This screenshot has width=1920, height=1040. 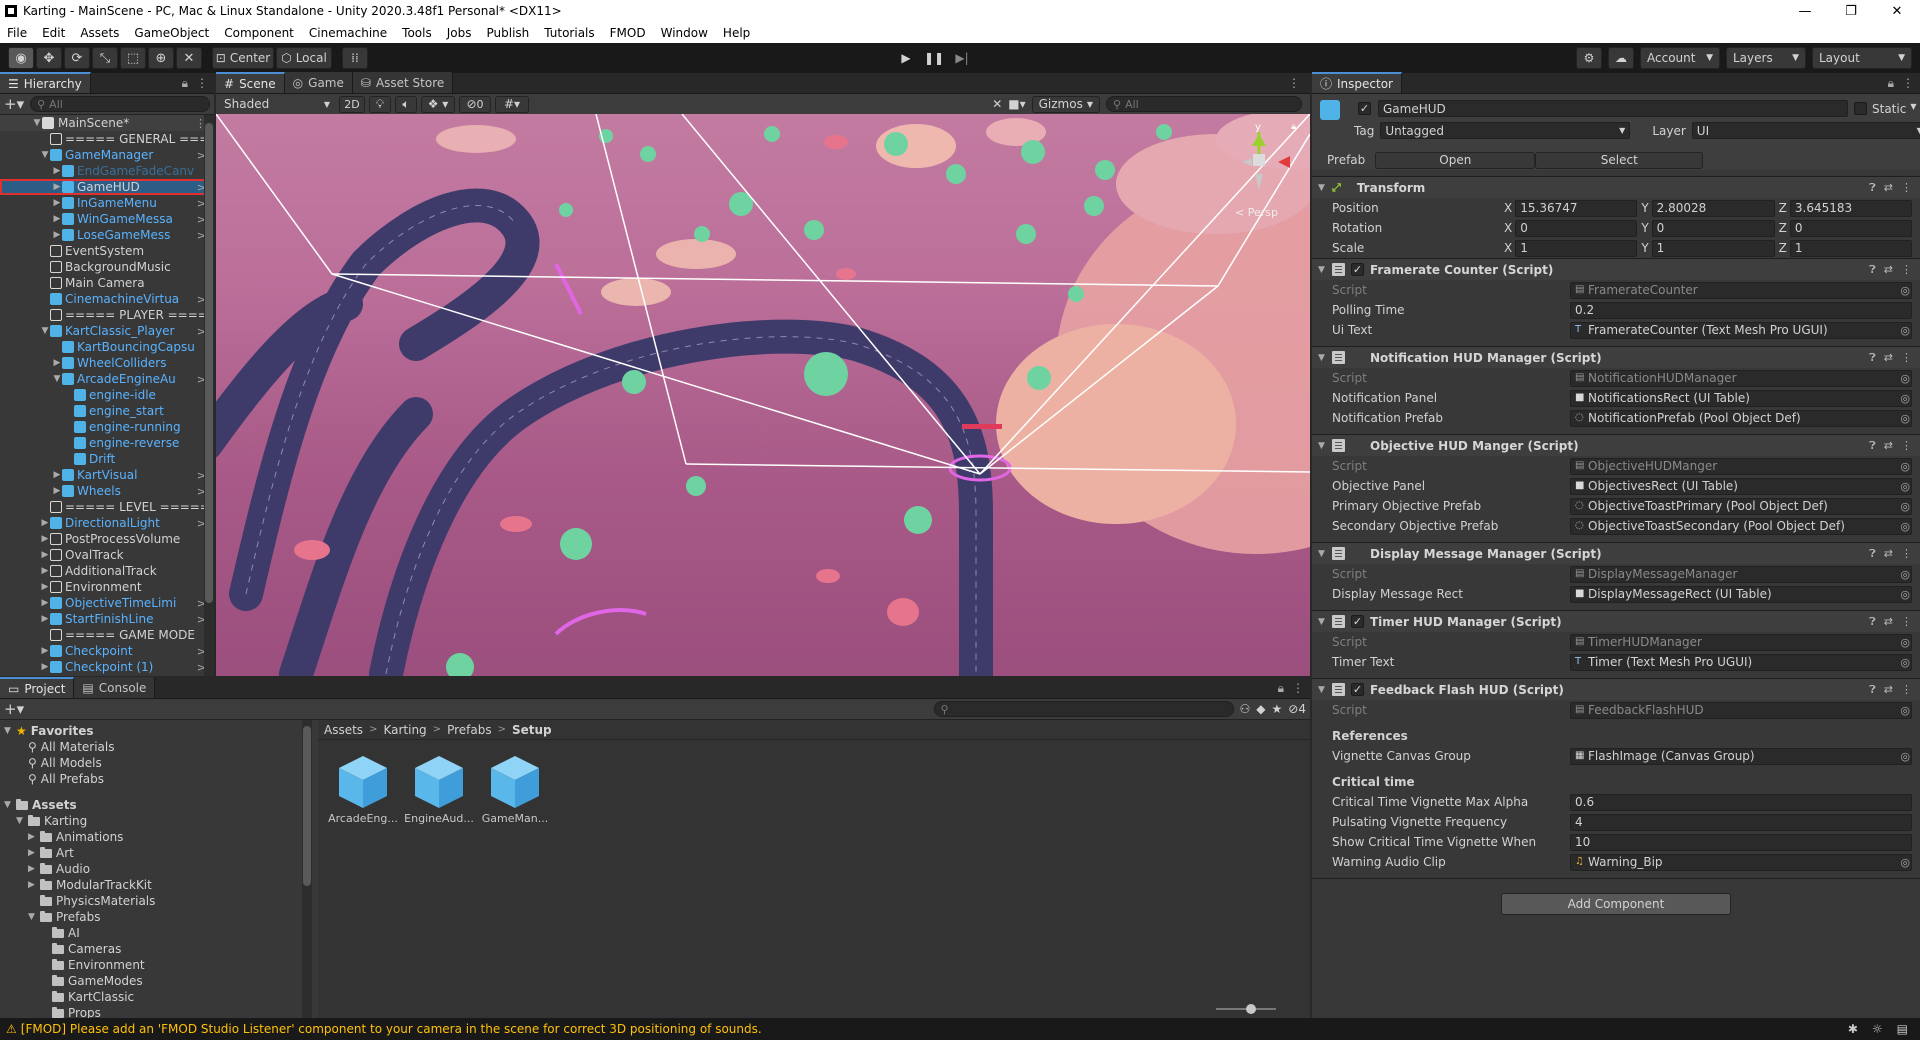 What do you see at coordinates (1616, 187) in the screenshot?
I see `transform-header: ▼ ⤢ Transform ❓︎ ⇄ ⋮` at bounding box center [1616, 187].